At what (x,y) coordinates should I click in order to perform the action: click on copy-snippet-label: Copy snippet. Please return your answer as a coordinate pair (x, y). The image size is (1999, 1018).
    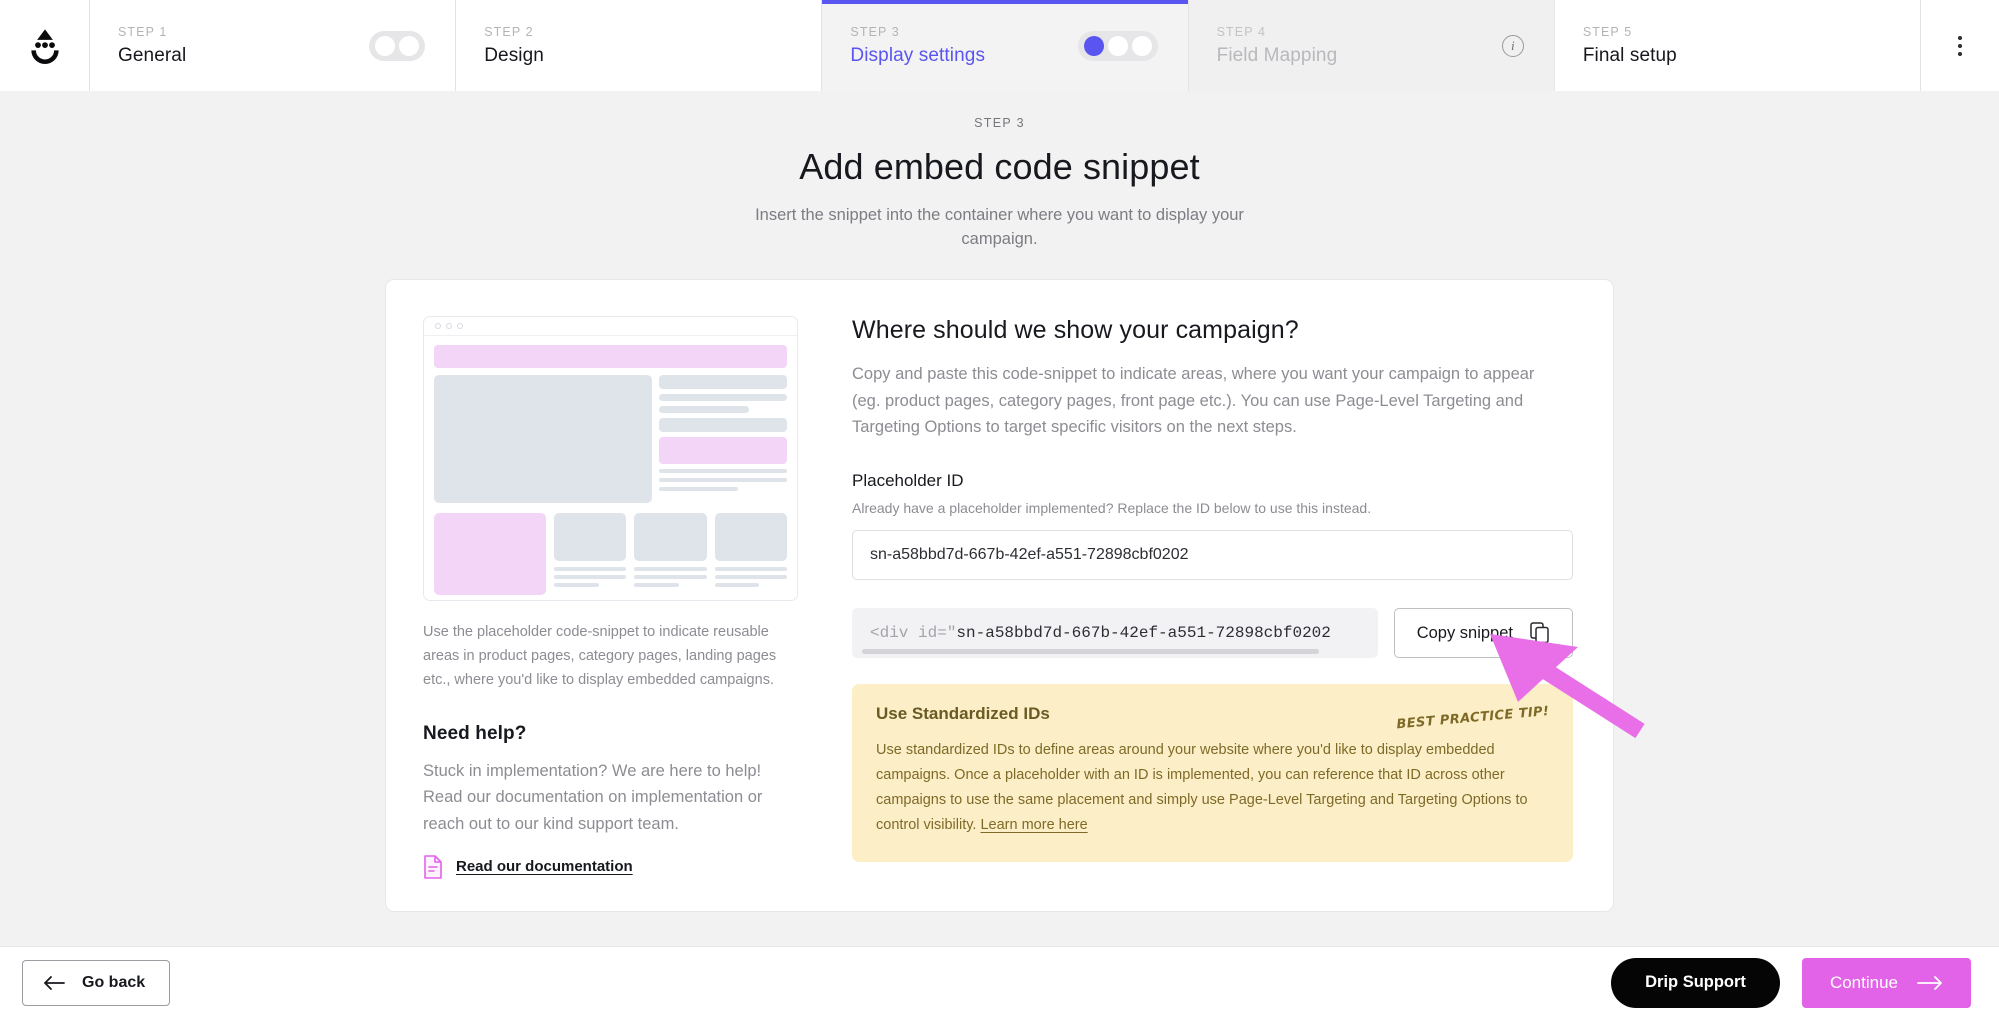
    Looking at the image, I should click on (1464, 632).